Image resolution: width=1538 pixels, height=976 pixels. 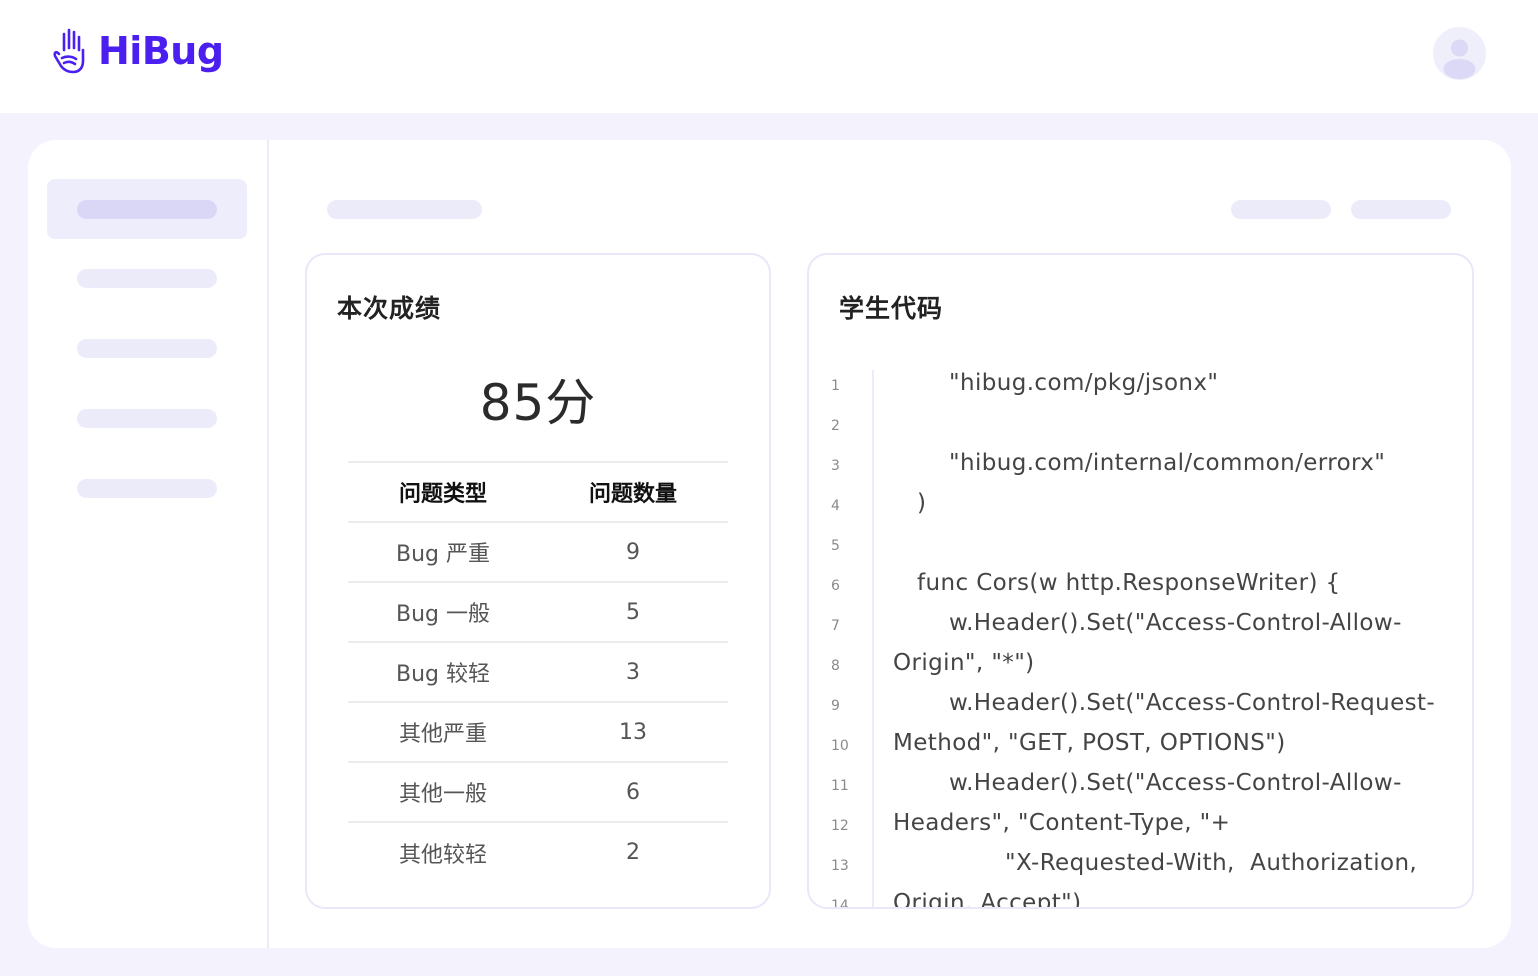 I want to click on code-line: func Cors(w http.ResponseWriter) {, so click(x=1129, y=583).